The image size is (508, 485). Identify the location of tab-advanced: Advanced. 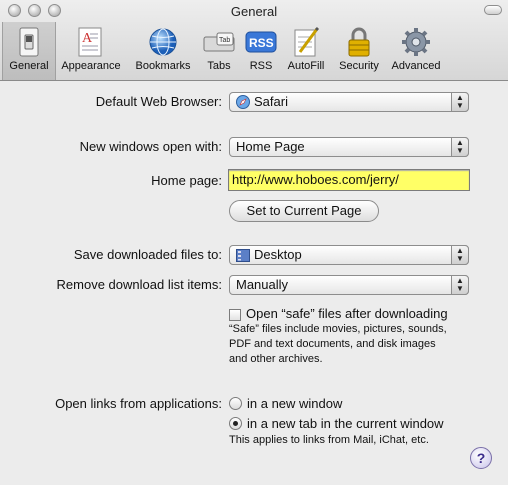
(416, 52).